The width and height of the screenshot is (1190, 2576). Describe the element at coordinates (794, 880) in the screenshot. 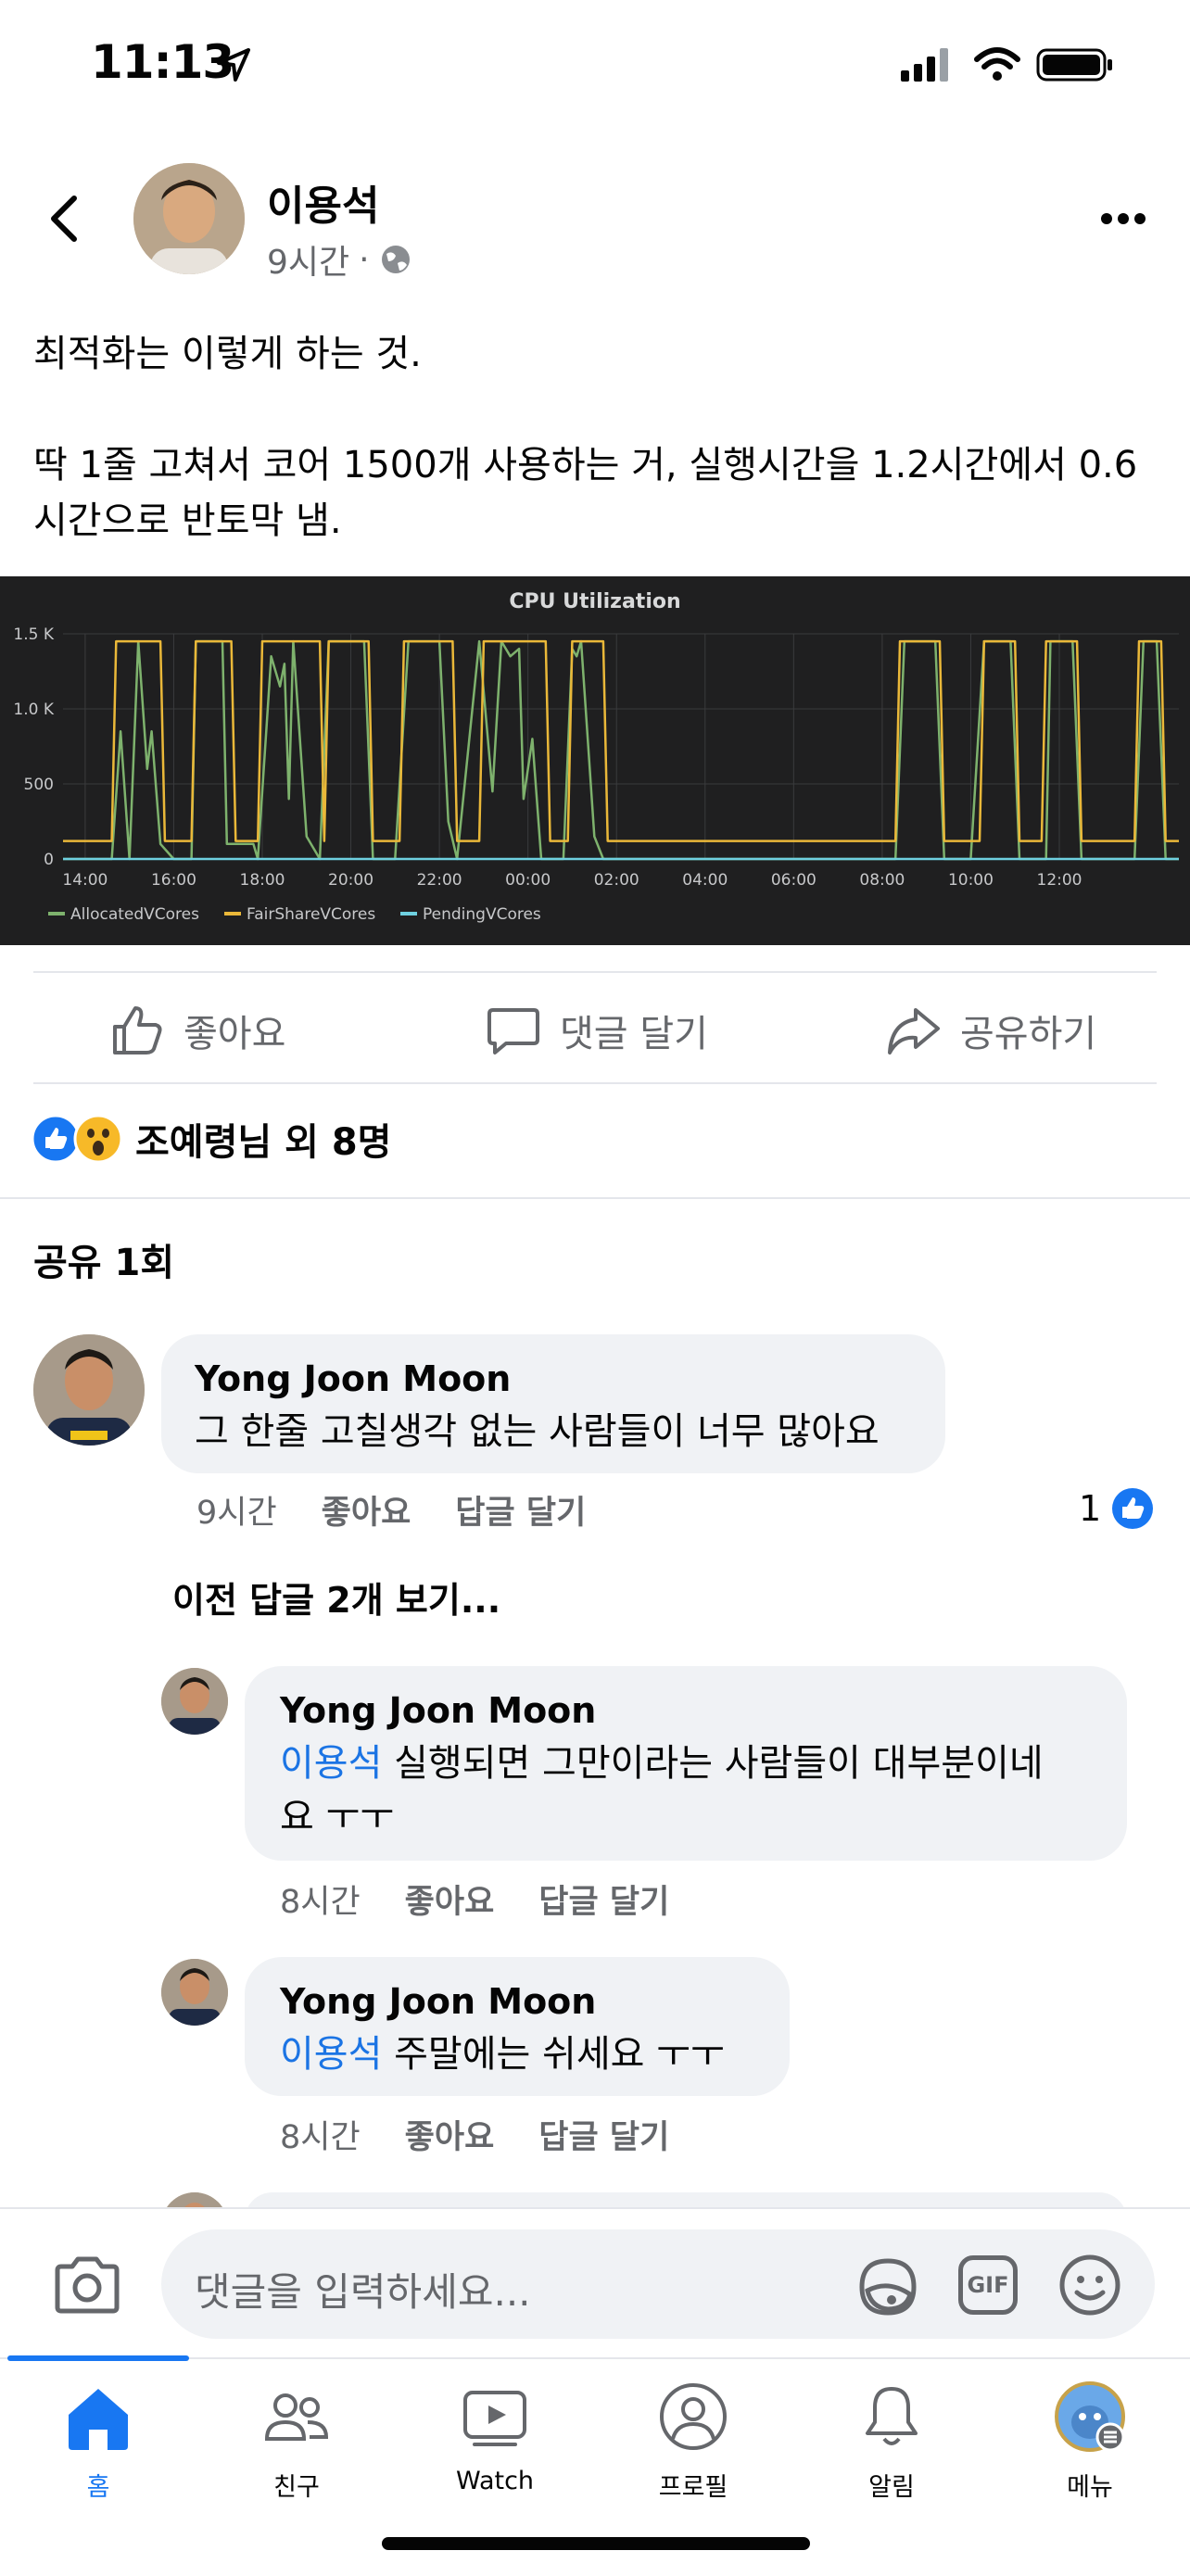

I see `chart-x-tick: 06:00` at that location.